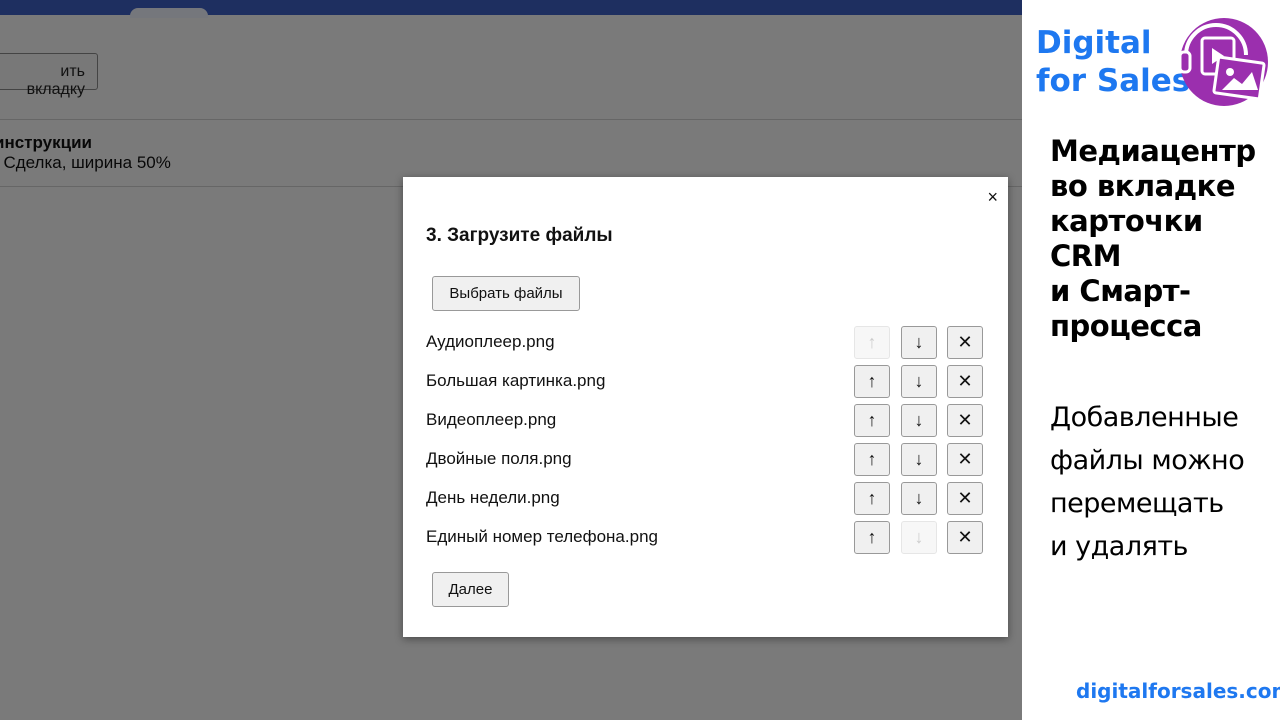 The image size is (1280, 720). I want to click on file-name: Большая картинка.png, so click(516, 380).